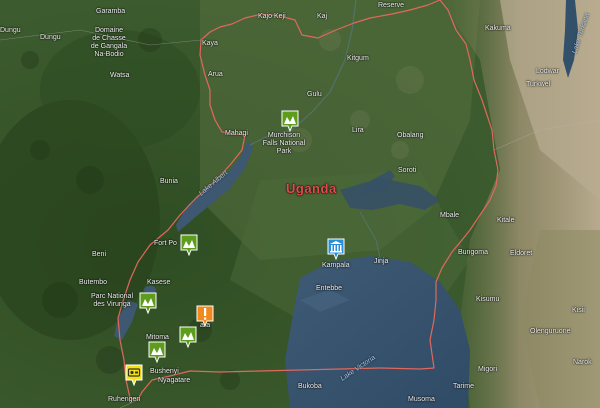 The height and width of the screenshot is (408, 600). I want to click on place-kisumu: Kisumu, so click(488, 299).